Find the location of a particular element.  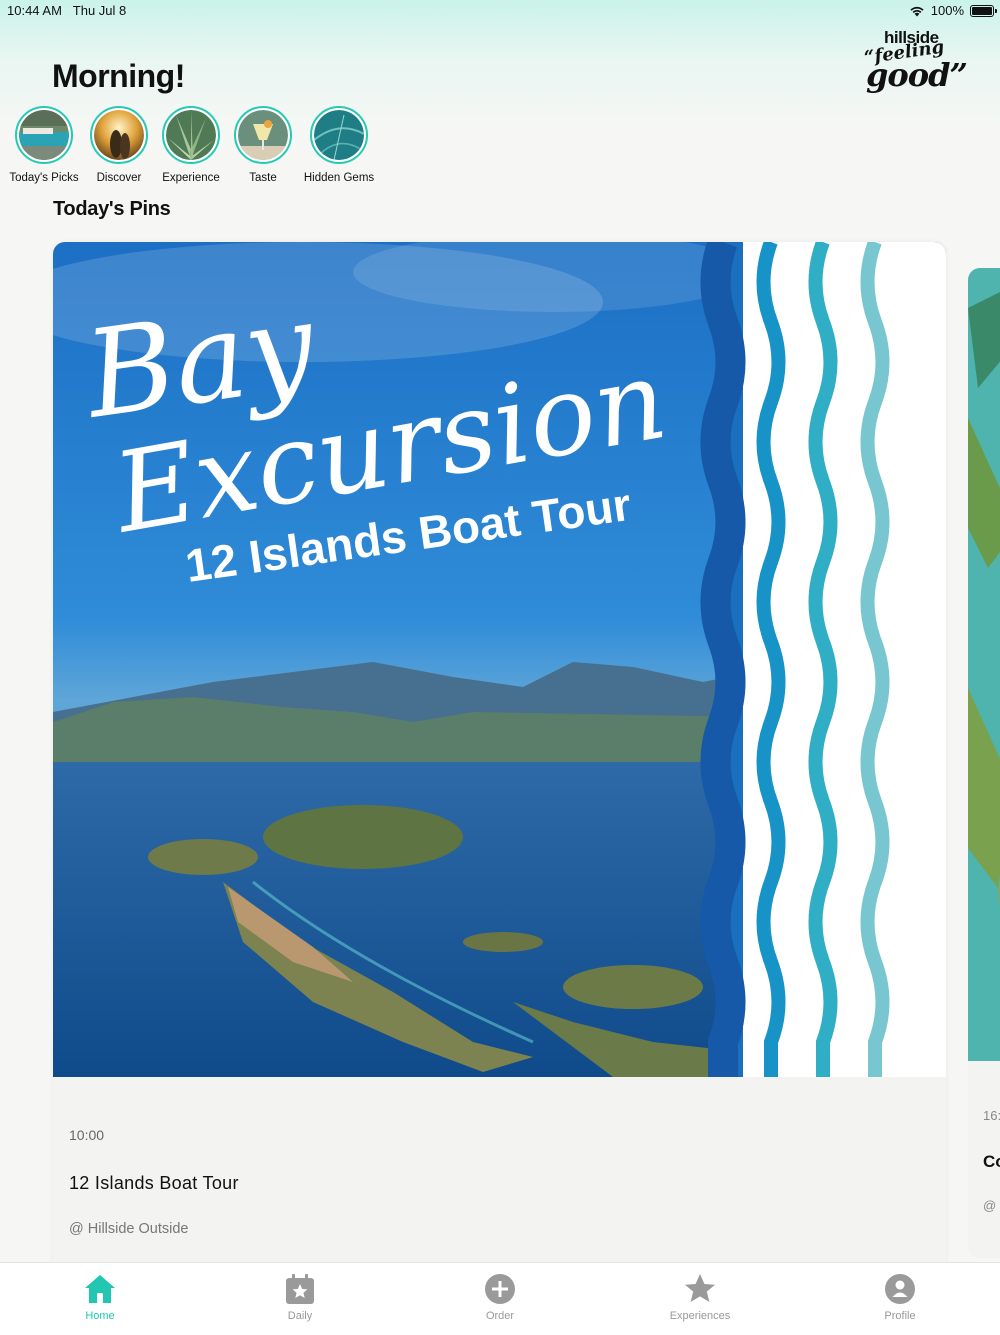

tab-home: Home is located at coordinates (100, 1299).